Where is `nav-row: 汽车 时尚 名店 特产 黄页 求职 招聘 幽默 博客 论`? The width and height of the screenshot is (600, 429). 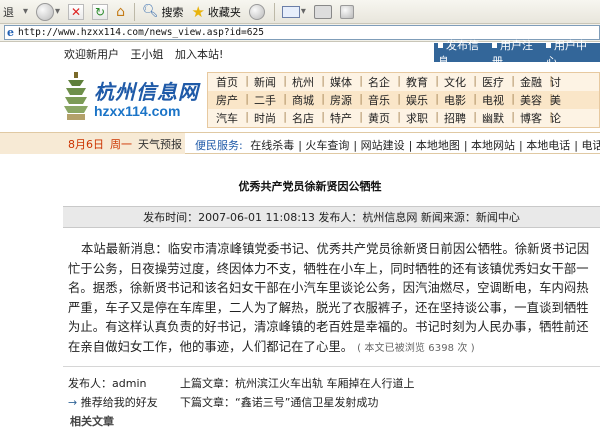
nav-row: 汽车 时尚 名店 特产 黄页 求职 招聘 幽默 博客 论 is located at coordinates (403, 118).